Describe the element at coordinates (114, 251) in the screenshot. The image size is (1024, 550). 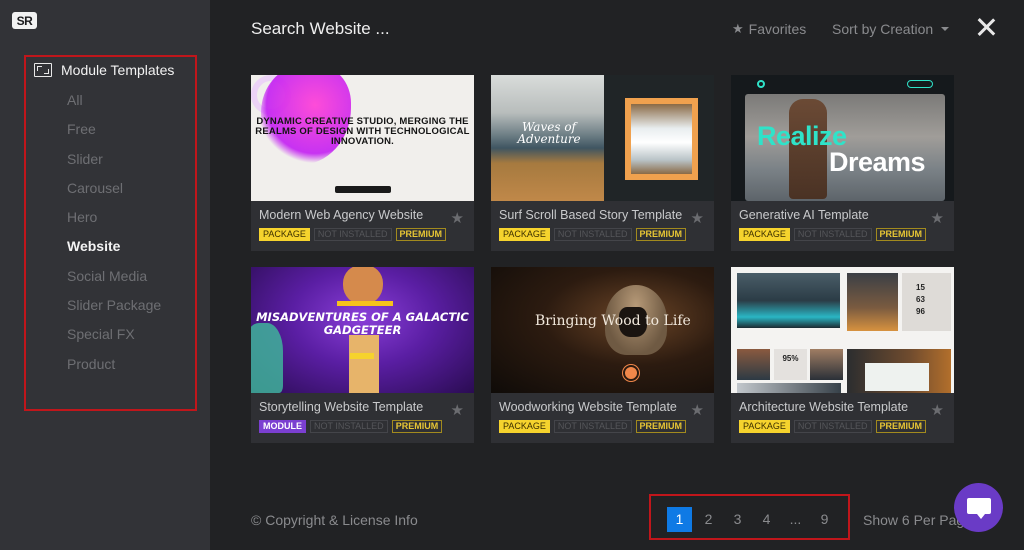
I see `sidebar-item-website: Website` at that location.